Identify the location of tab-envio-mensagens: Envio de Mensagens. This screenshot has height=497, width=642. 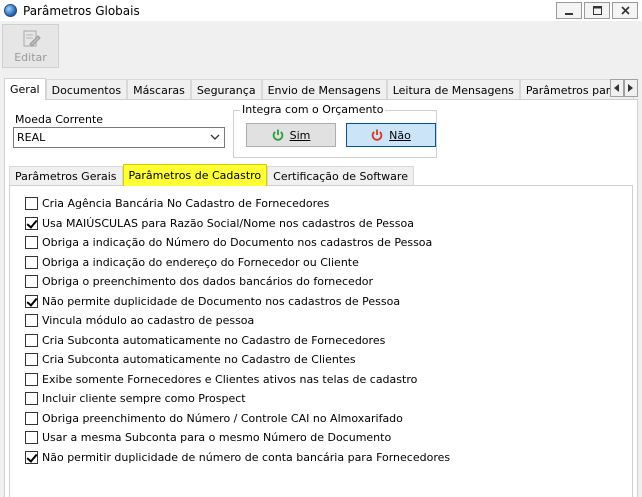
(324, 89).